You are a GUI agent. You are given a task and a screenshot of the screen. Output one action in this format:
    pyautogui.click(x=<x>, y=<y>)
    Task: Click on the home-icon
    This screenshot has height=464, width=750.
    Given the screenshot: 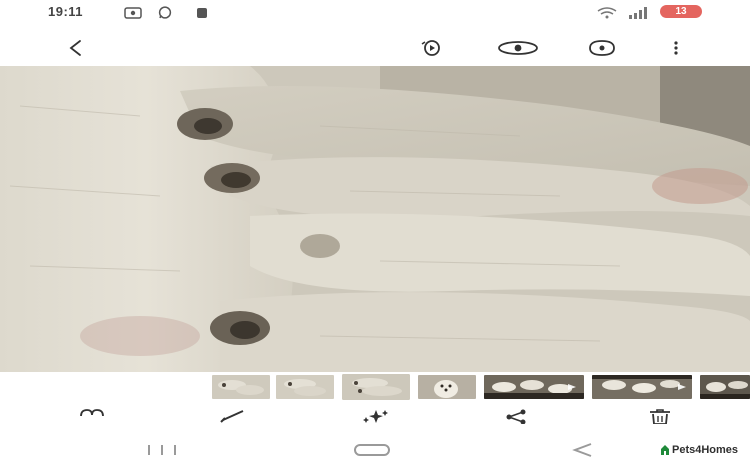 What is the action you would take?
    pyautogui.click(x=372, y=450)
    